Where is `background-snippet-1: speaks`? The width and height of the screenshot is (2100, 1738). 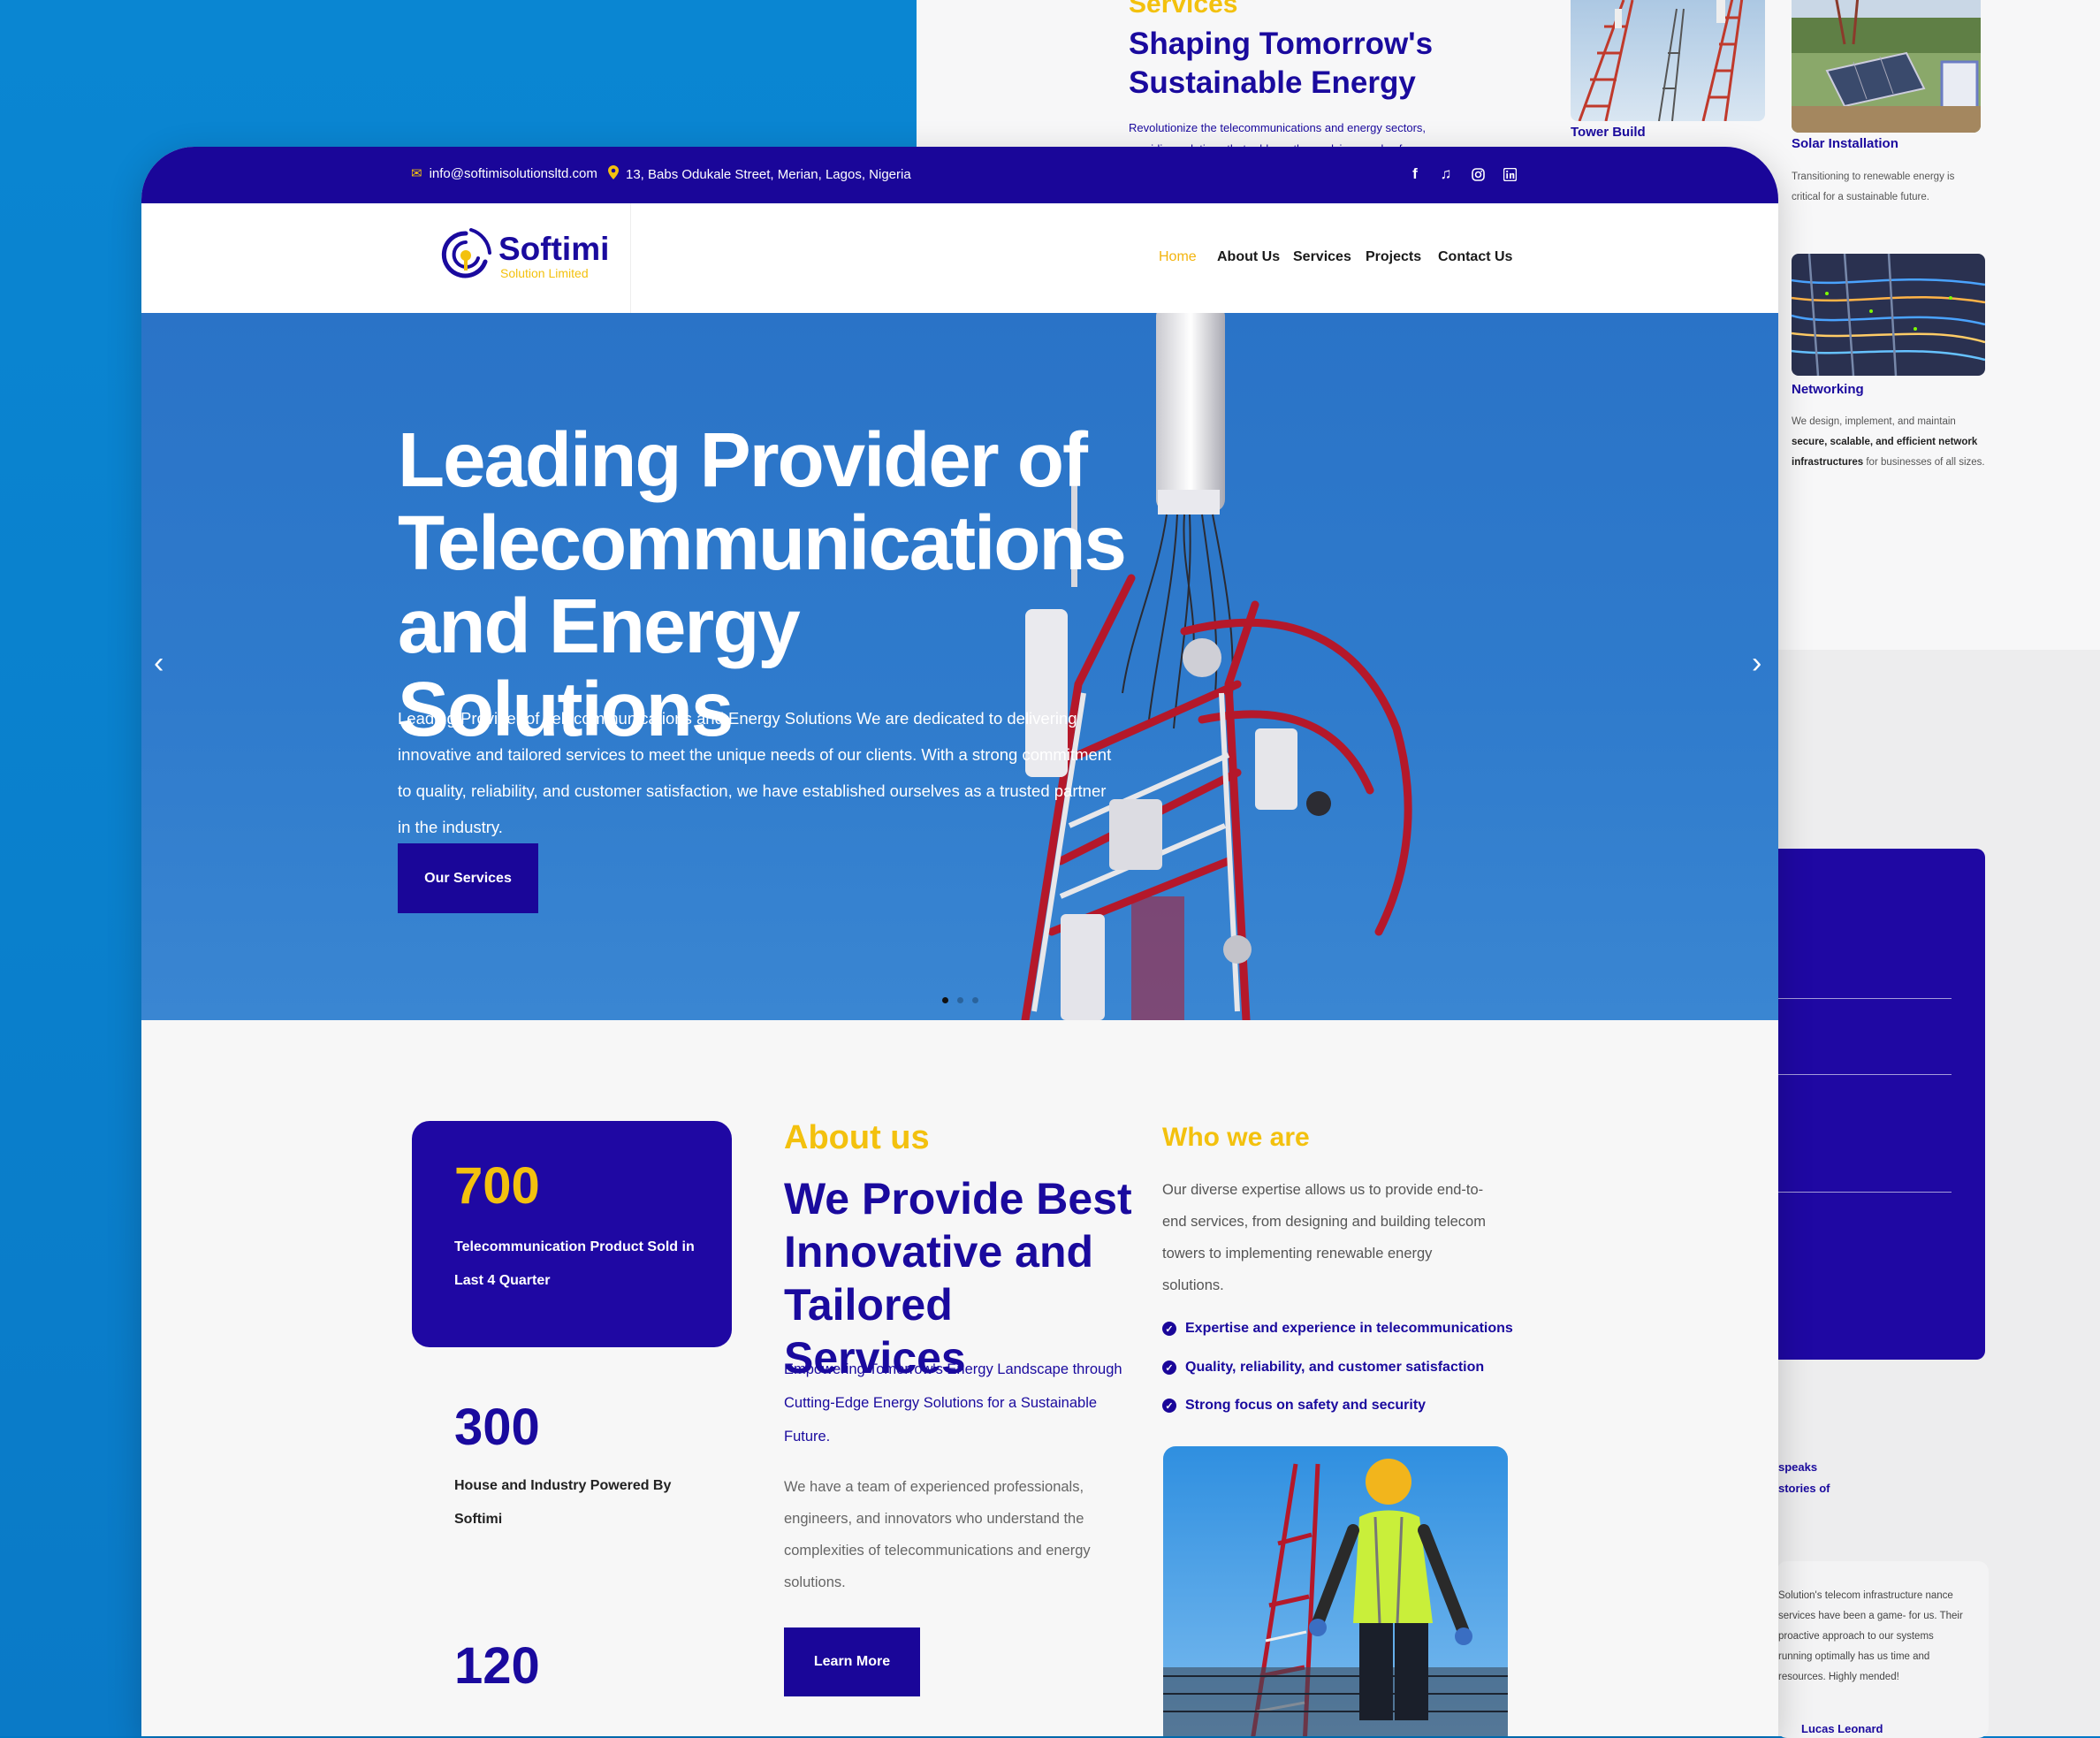 background-snippet-1: speaks is located at coordinates (1798, 1467).